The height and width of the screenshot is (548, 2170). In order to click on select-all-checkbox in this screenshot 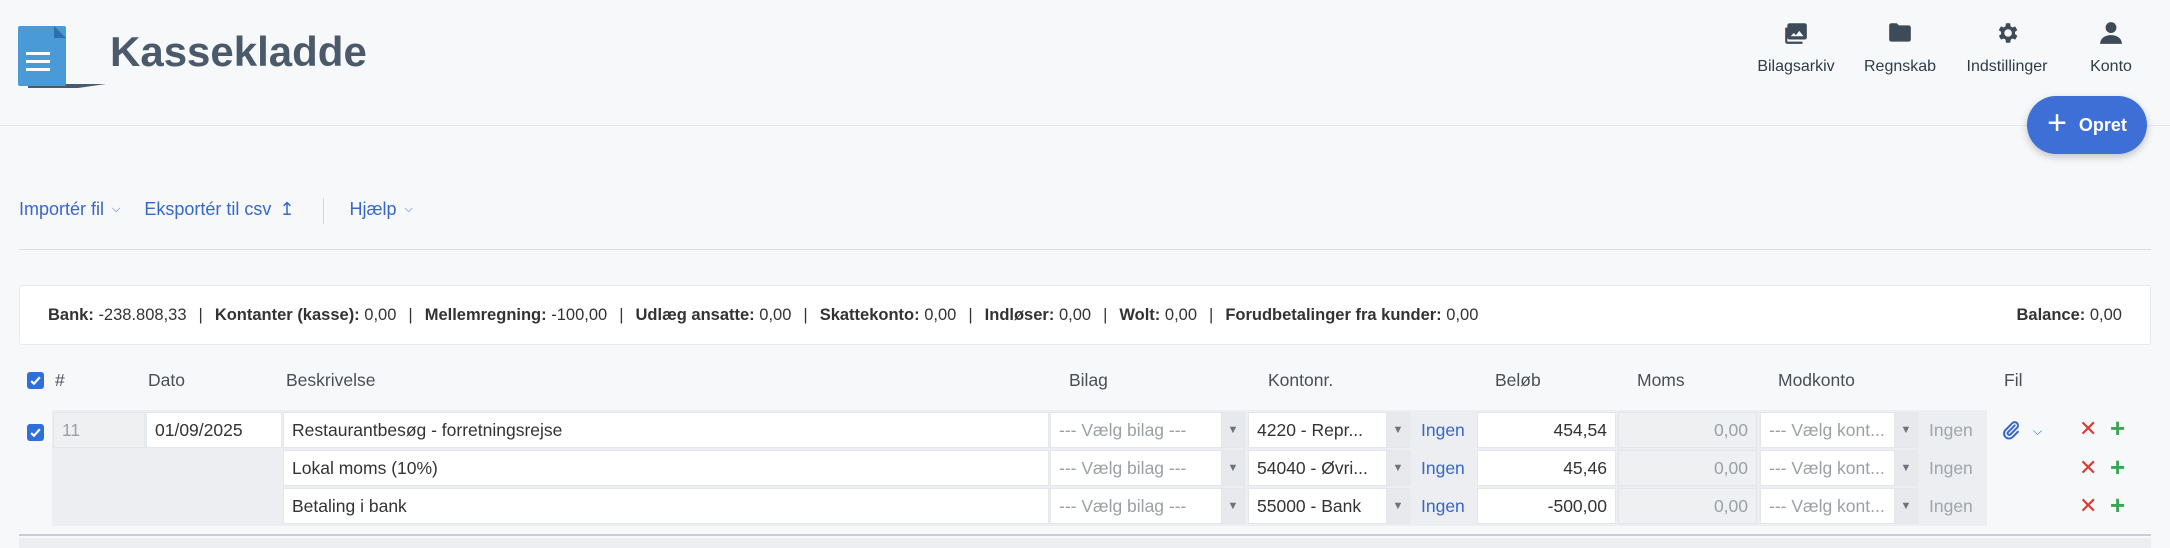, I will do `click(35, 380)`.